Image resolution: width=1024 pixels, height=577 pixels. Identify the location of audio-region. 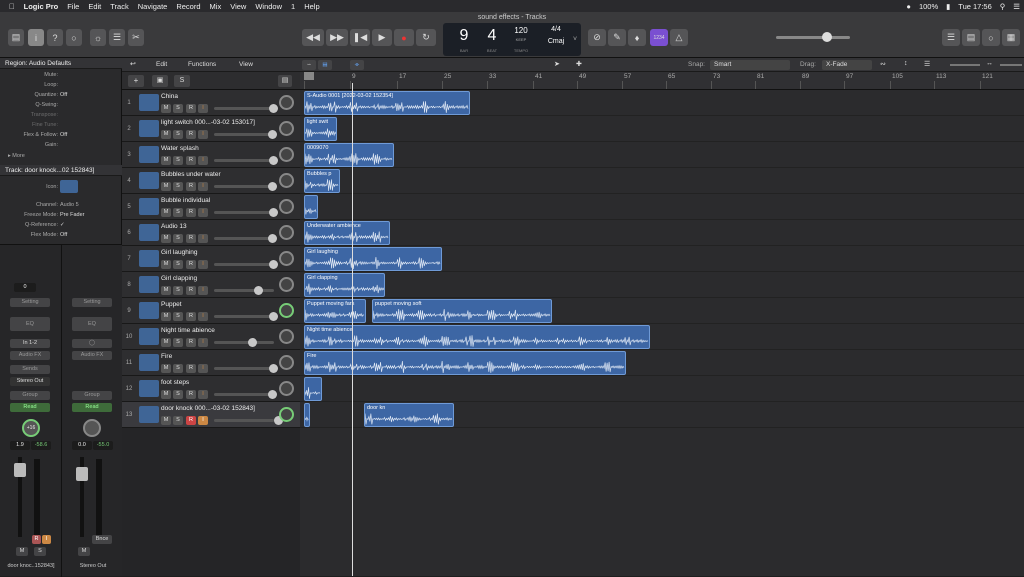
(307, 415).